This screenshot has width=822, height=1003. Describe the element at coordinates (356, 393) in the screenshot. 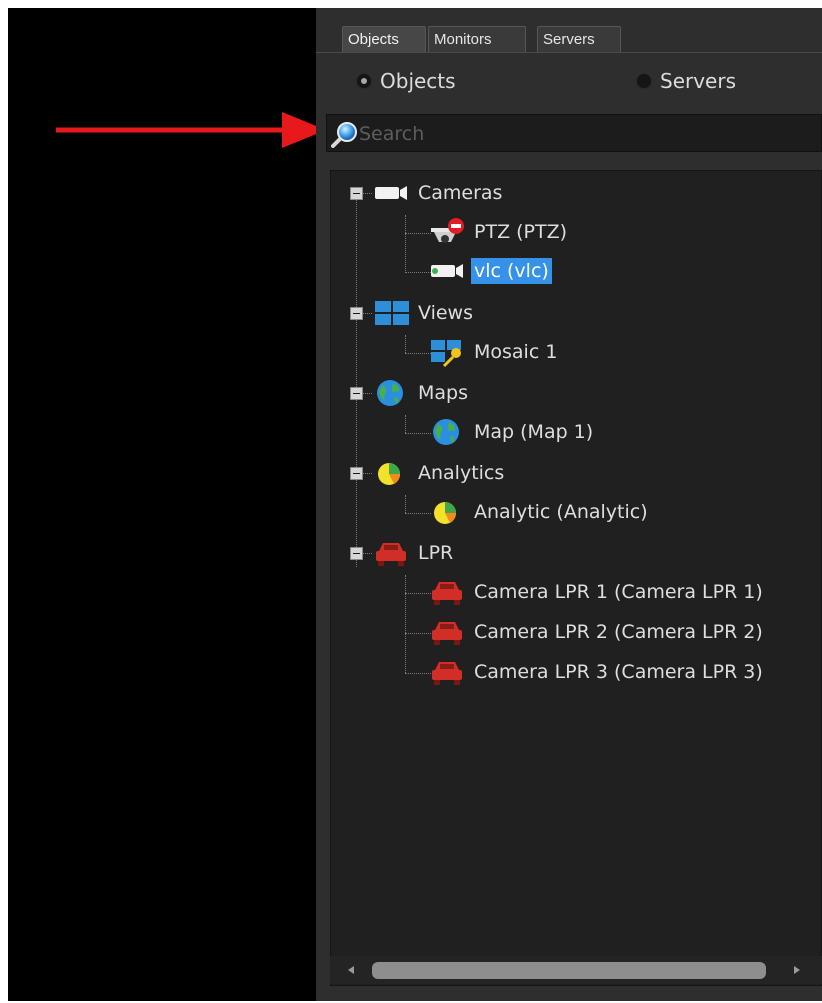

I see `collapse-maps-button` at that location.